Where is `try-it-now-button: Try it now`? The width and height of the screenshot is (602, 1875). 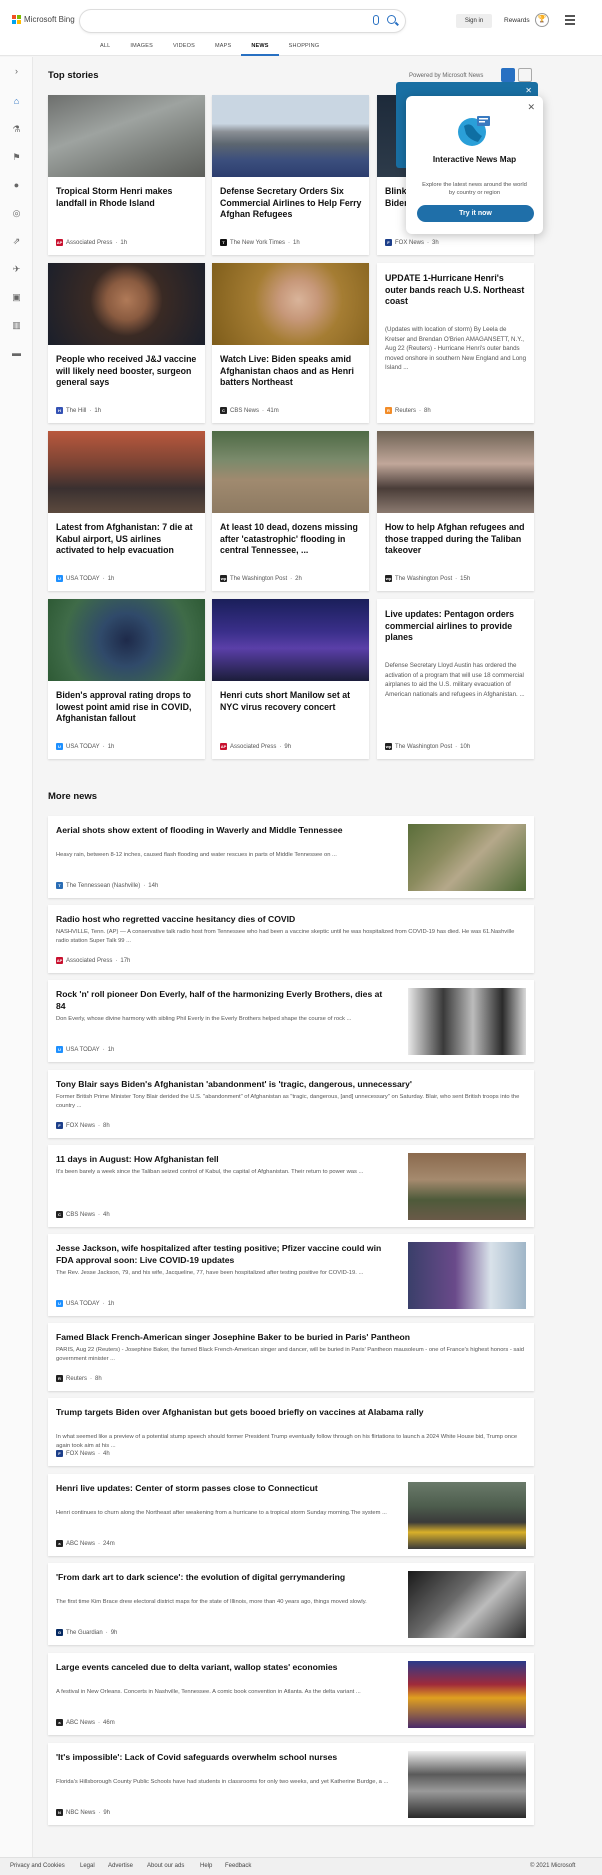
try-it-now-button: Try it now is located at coordinates (475, 213).